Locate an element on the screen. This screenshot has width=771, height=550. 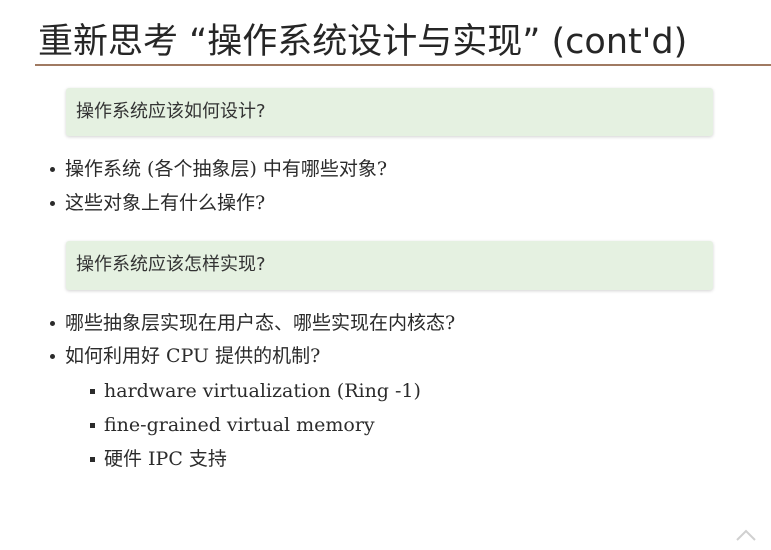
sub-bullet-item: 硬件 IPC 支持 is located at coordinates (158, 459).